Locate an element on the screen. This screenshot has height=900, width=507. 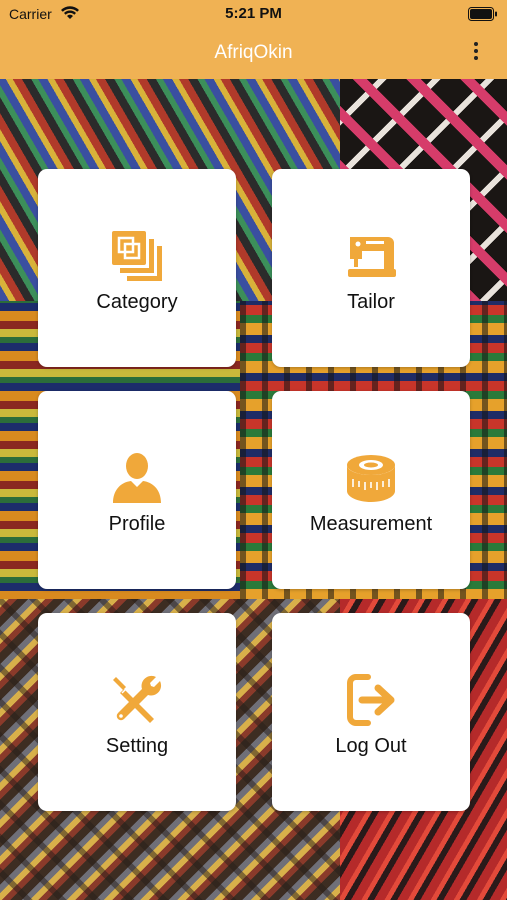
tailor-card: Tailor is located at coordinates (371, 268).